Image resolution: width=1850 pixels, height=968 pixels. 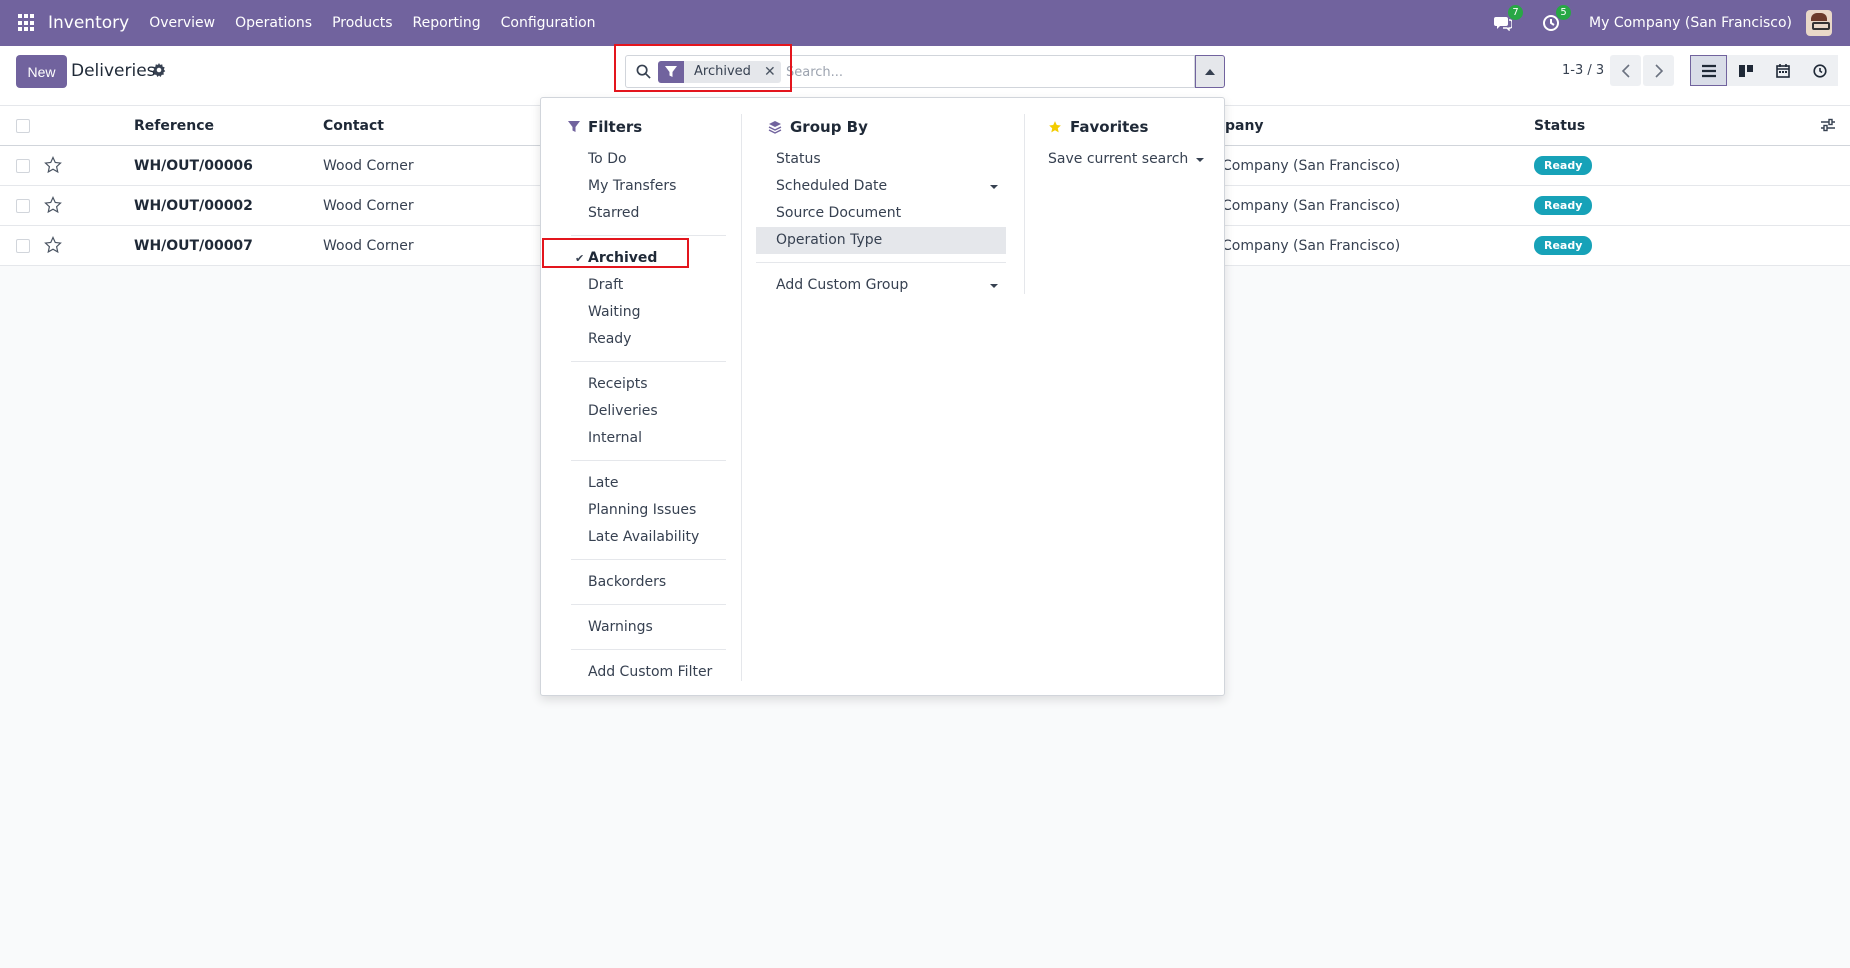 What do you see at coordinates (641, 582) in the screenshot?
I see `filter-backorders: Backorders` at bounding box center [641, 582].